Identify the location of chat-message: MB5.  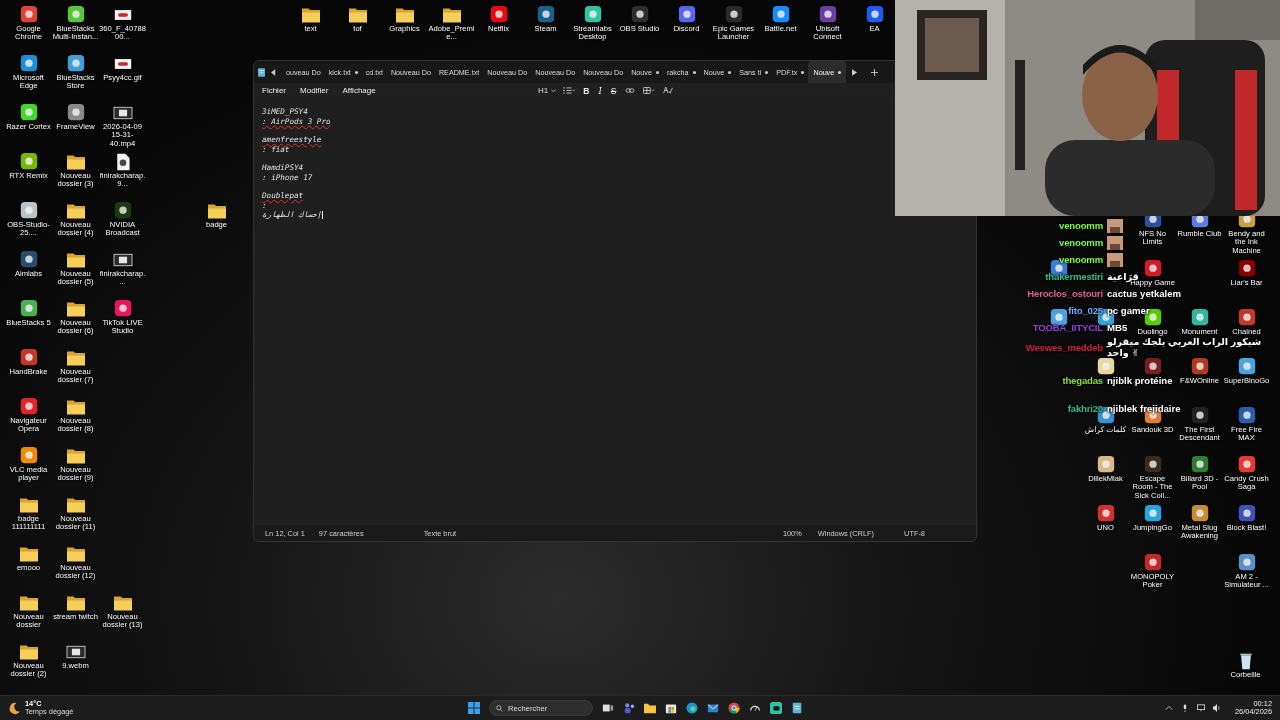
(1117, 327).